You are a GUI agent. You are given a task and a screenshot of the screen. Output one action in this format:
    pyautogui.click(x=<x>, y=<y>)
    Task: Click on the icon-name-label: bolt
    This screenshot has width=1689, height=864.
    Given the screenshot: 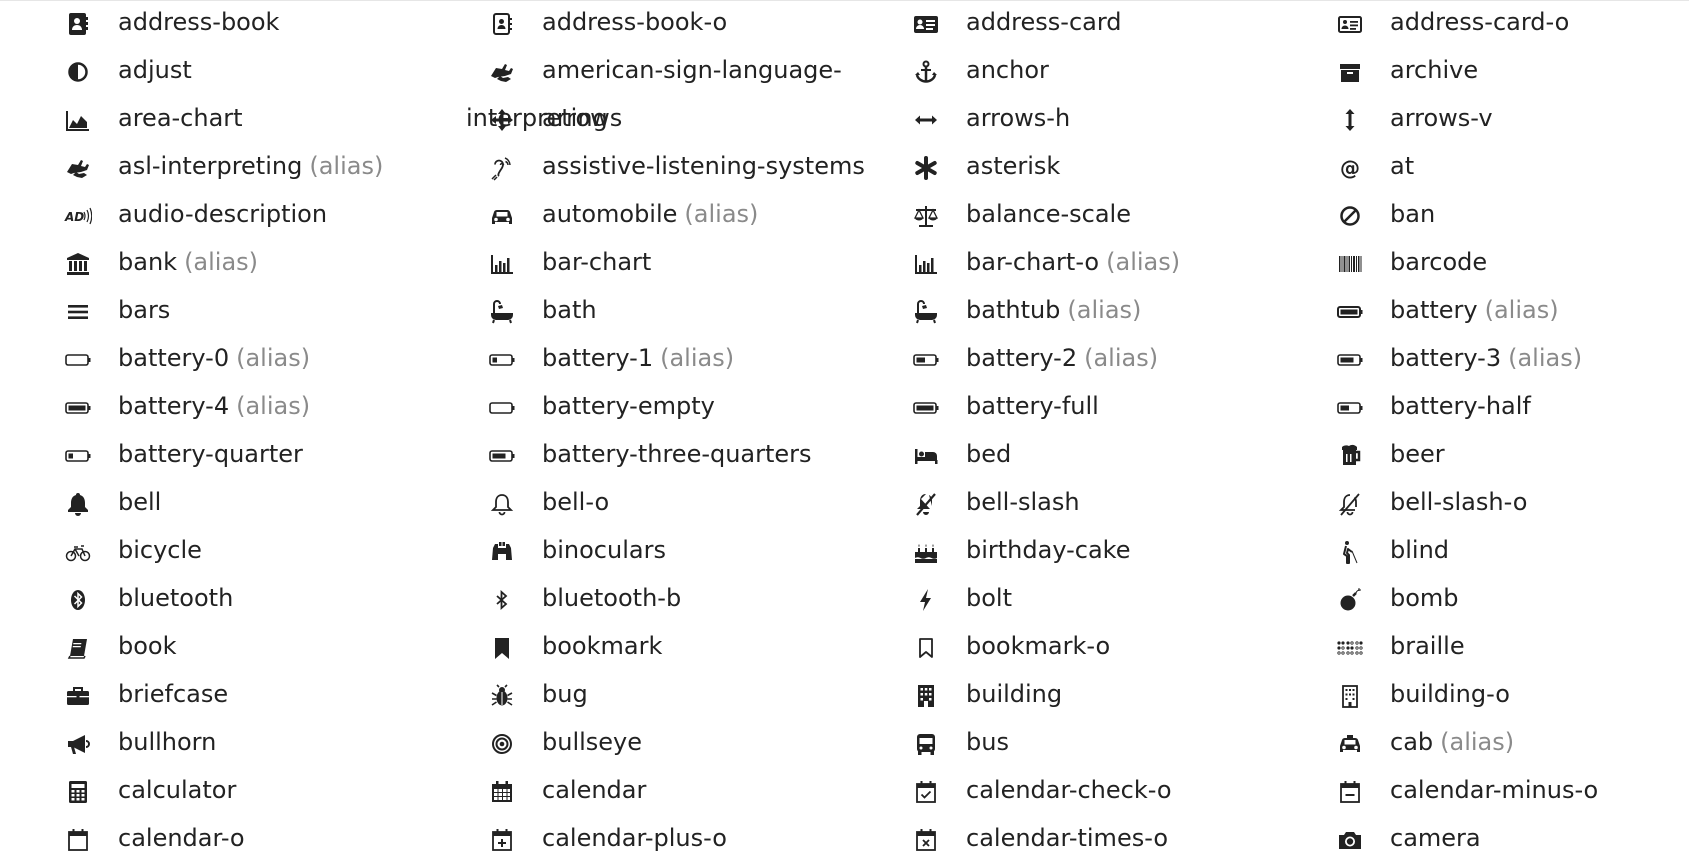 What is the action you would take?
    pyautogui.click(x=989, y=598)
    